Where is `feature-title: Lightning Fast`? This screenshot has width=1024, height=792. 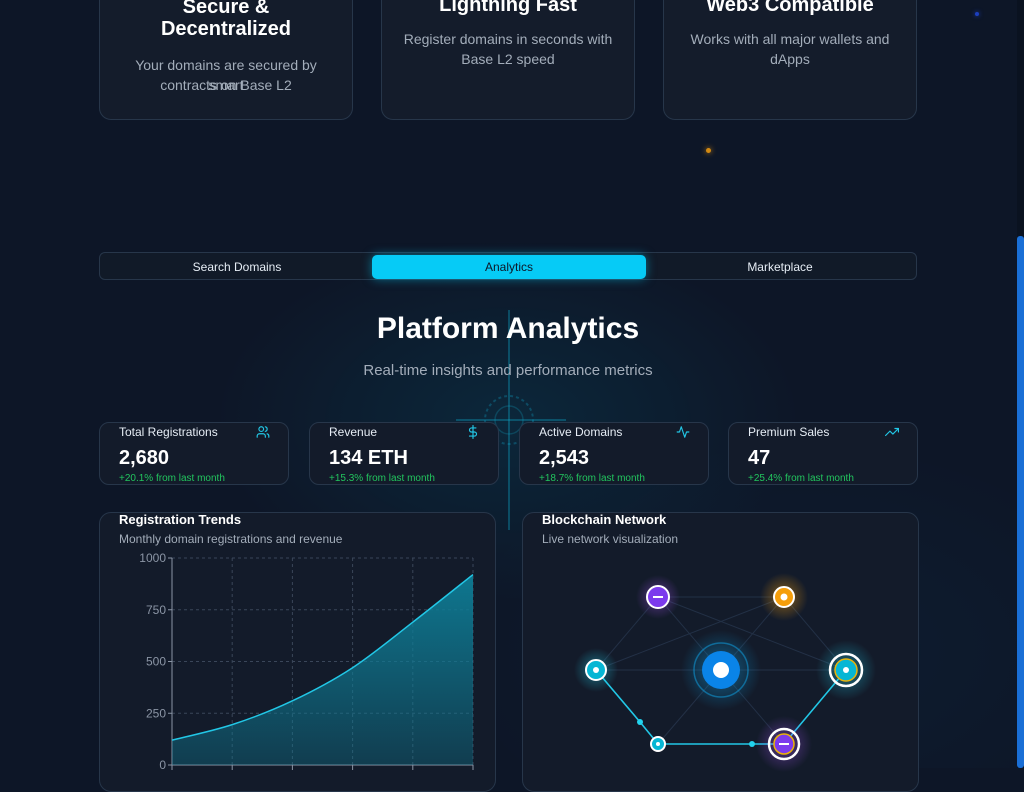
feature-title: Lightning Fast is located at coordinates (508, 8).